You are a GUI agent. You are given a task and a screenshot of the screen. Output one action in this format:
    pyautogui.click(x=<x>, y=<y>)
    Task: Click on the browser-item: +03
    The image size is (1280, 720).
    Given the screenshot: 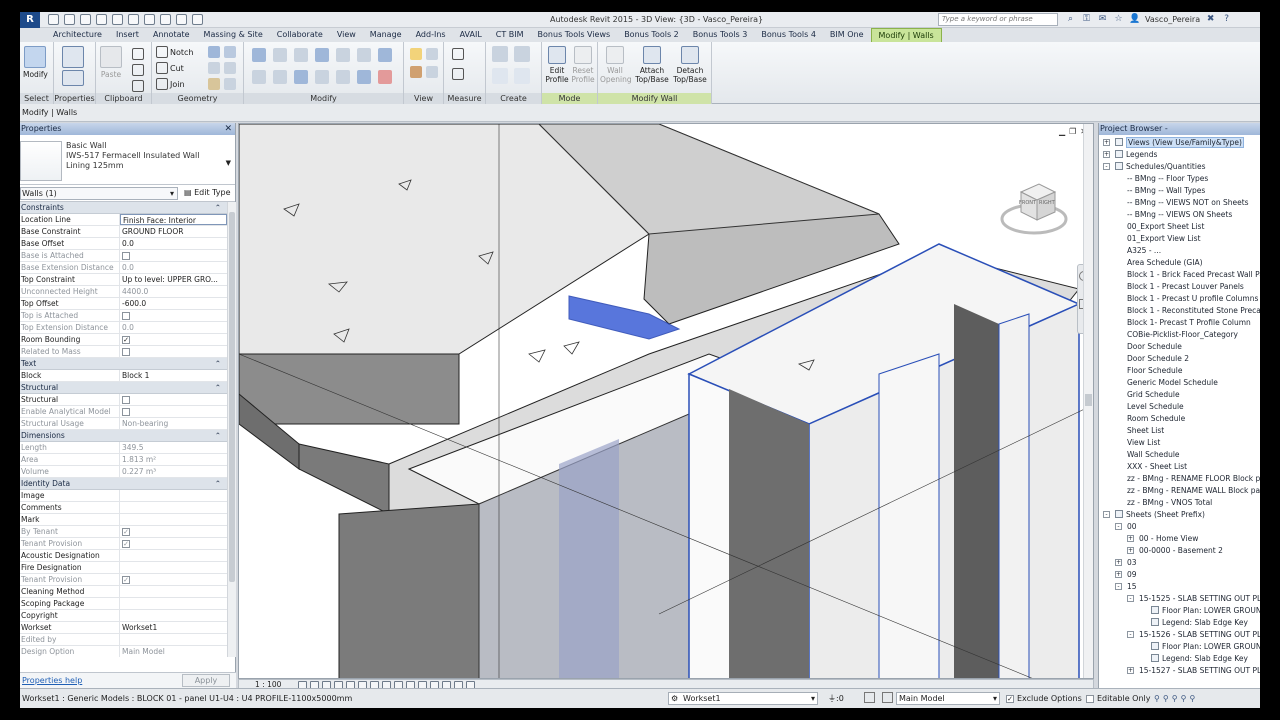 What is the action you would take?
    pyautogui.click(x=1179, y=563)
    